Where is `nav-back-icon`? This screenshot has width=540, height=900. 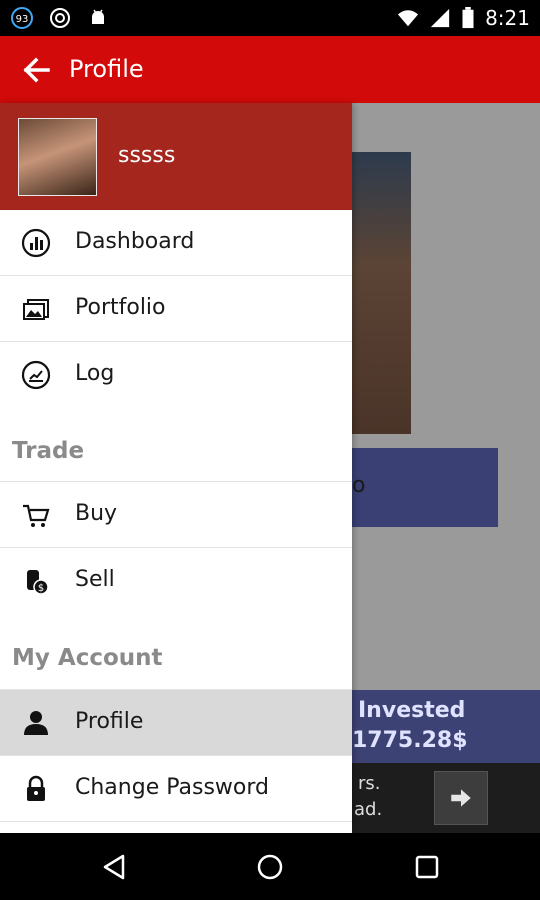 nav-back-icon is located at coordinates (115, 867).